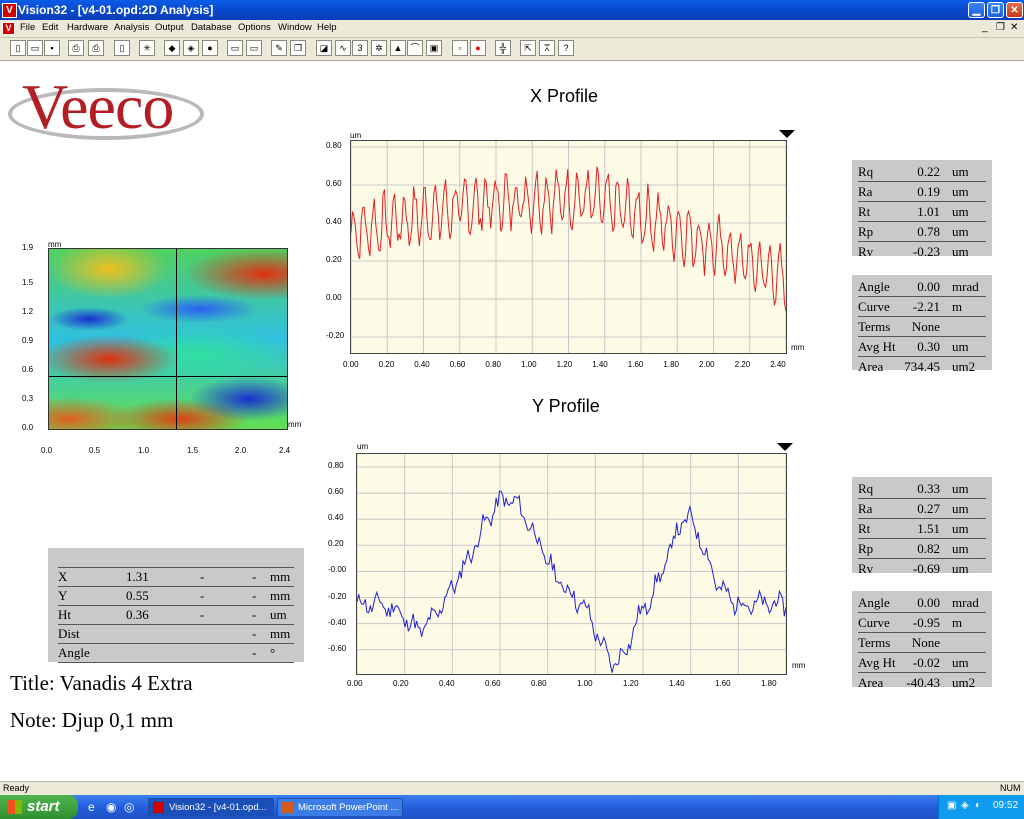 The width and height of the screenshot is (1024, 819). I want to click on y-profile-marker-icon, so click(785, 447).